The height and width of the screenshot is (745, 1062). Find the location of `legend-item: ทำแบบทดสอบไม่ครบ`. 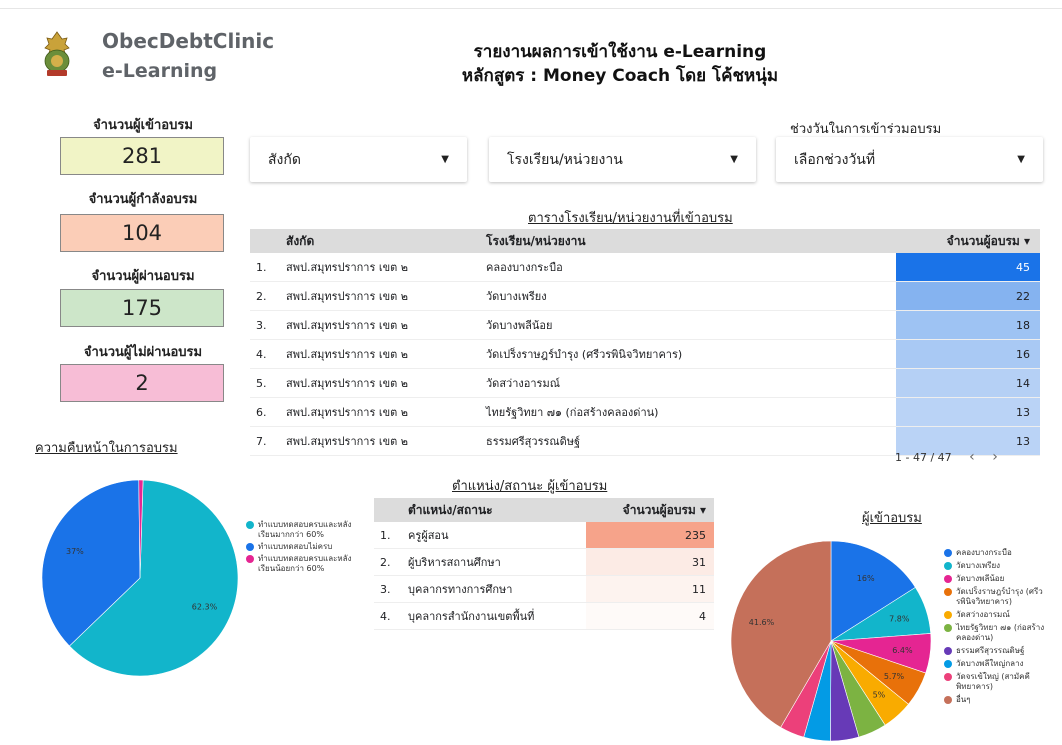

legend-item: ทำแบบทดสอบไม่ครบ is located at coordinates (301, 547).